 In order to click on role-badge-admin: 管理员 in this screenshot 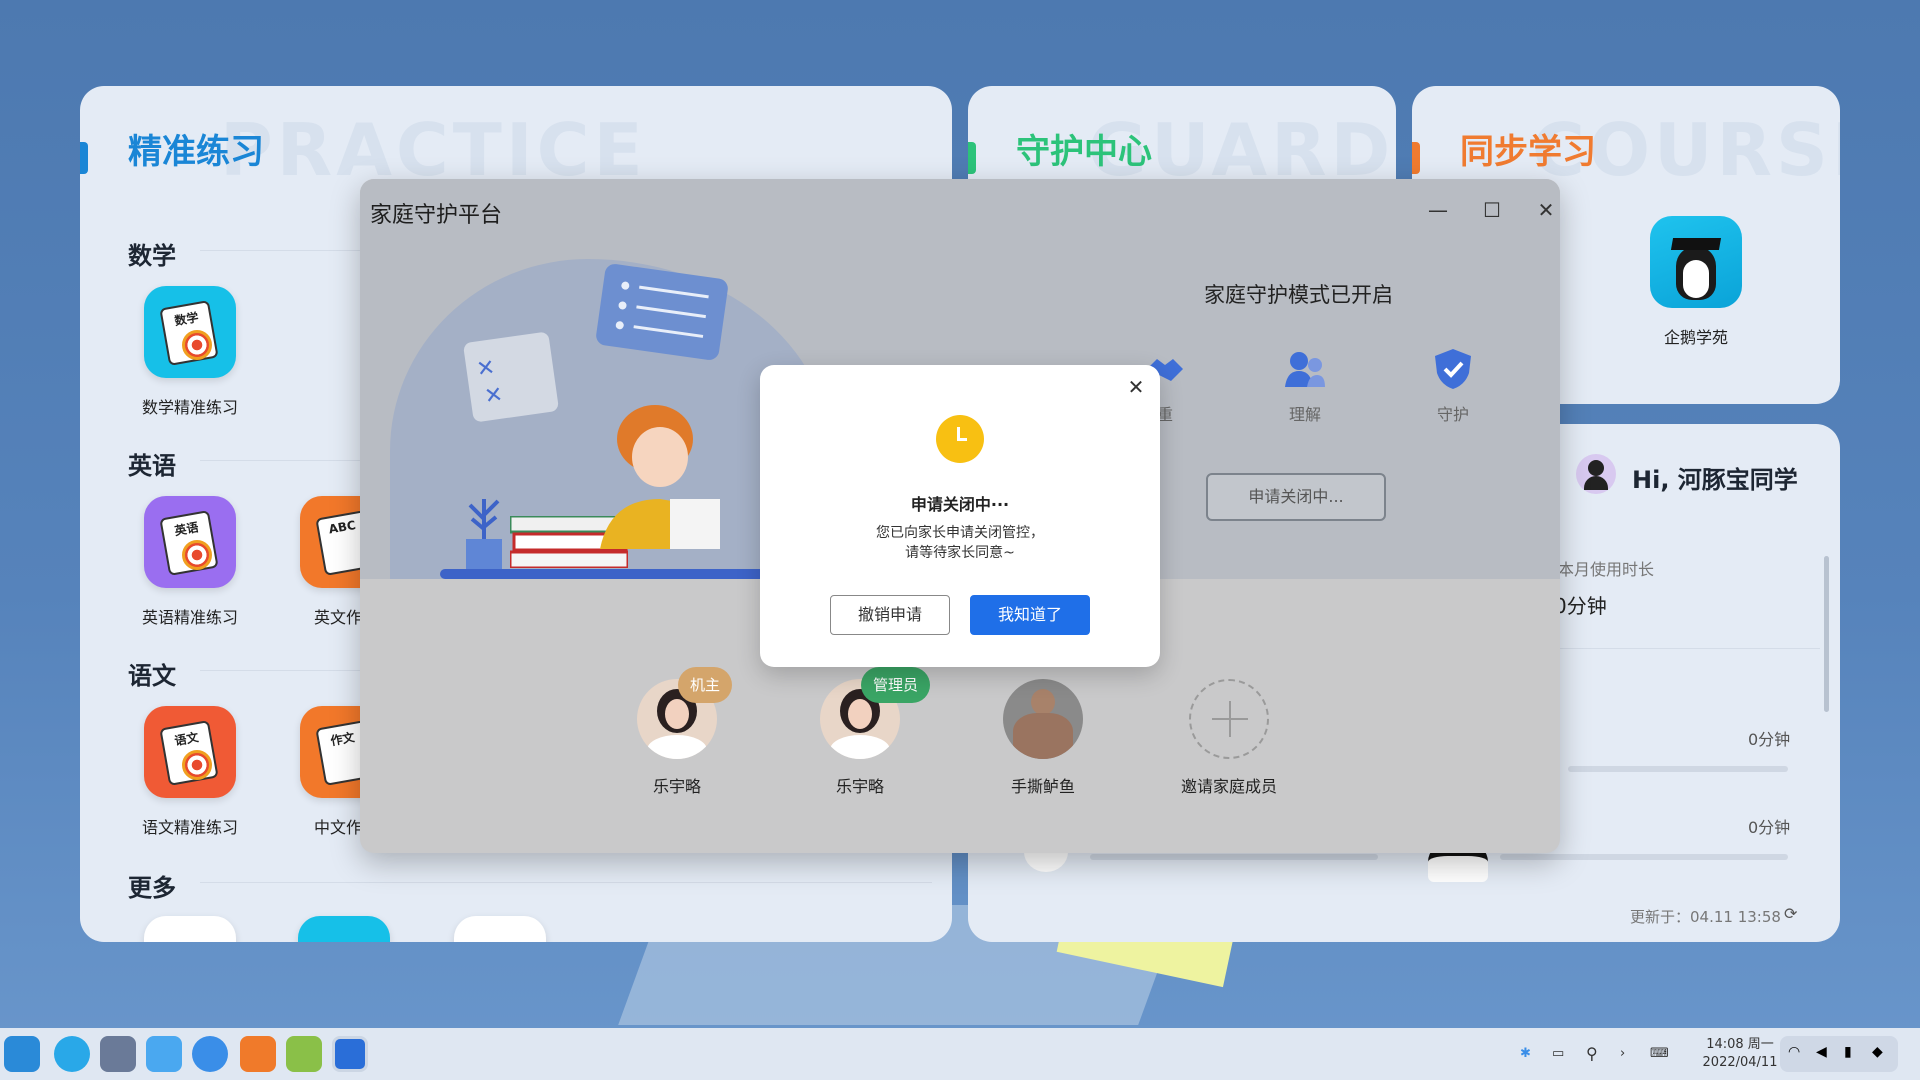, I will do `click(896, 685)`.